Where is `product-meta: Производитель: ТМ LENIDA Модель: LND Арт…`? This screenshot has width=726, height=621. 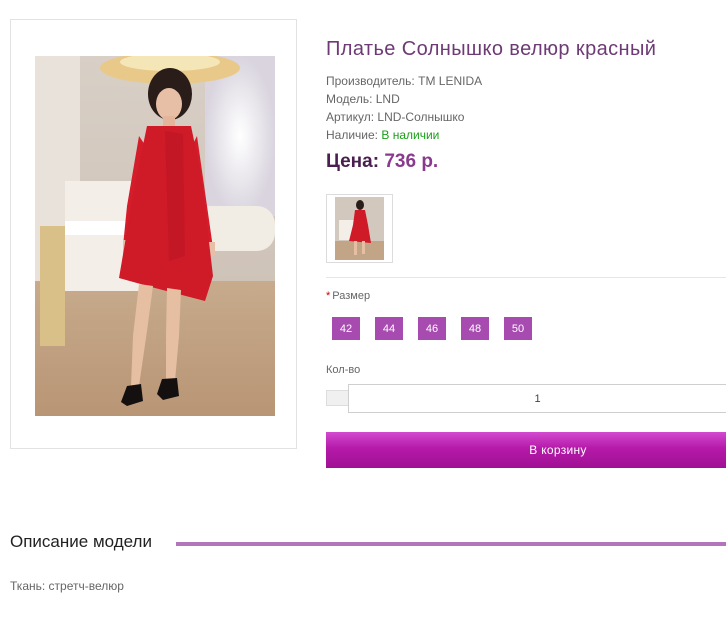
product-meta: Производитель: ТМ LENIDA Модель: LND Арт… is located at coordinates (404, 108).